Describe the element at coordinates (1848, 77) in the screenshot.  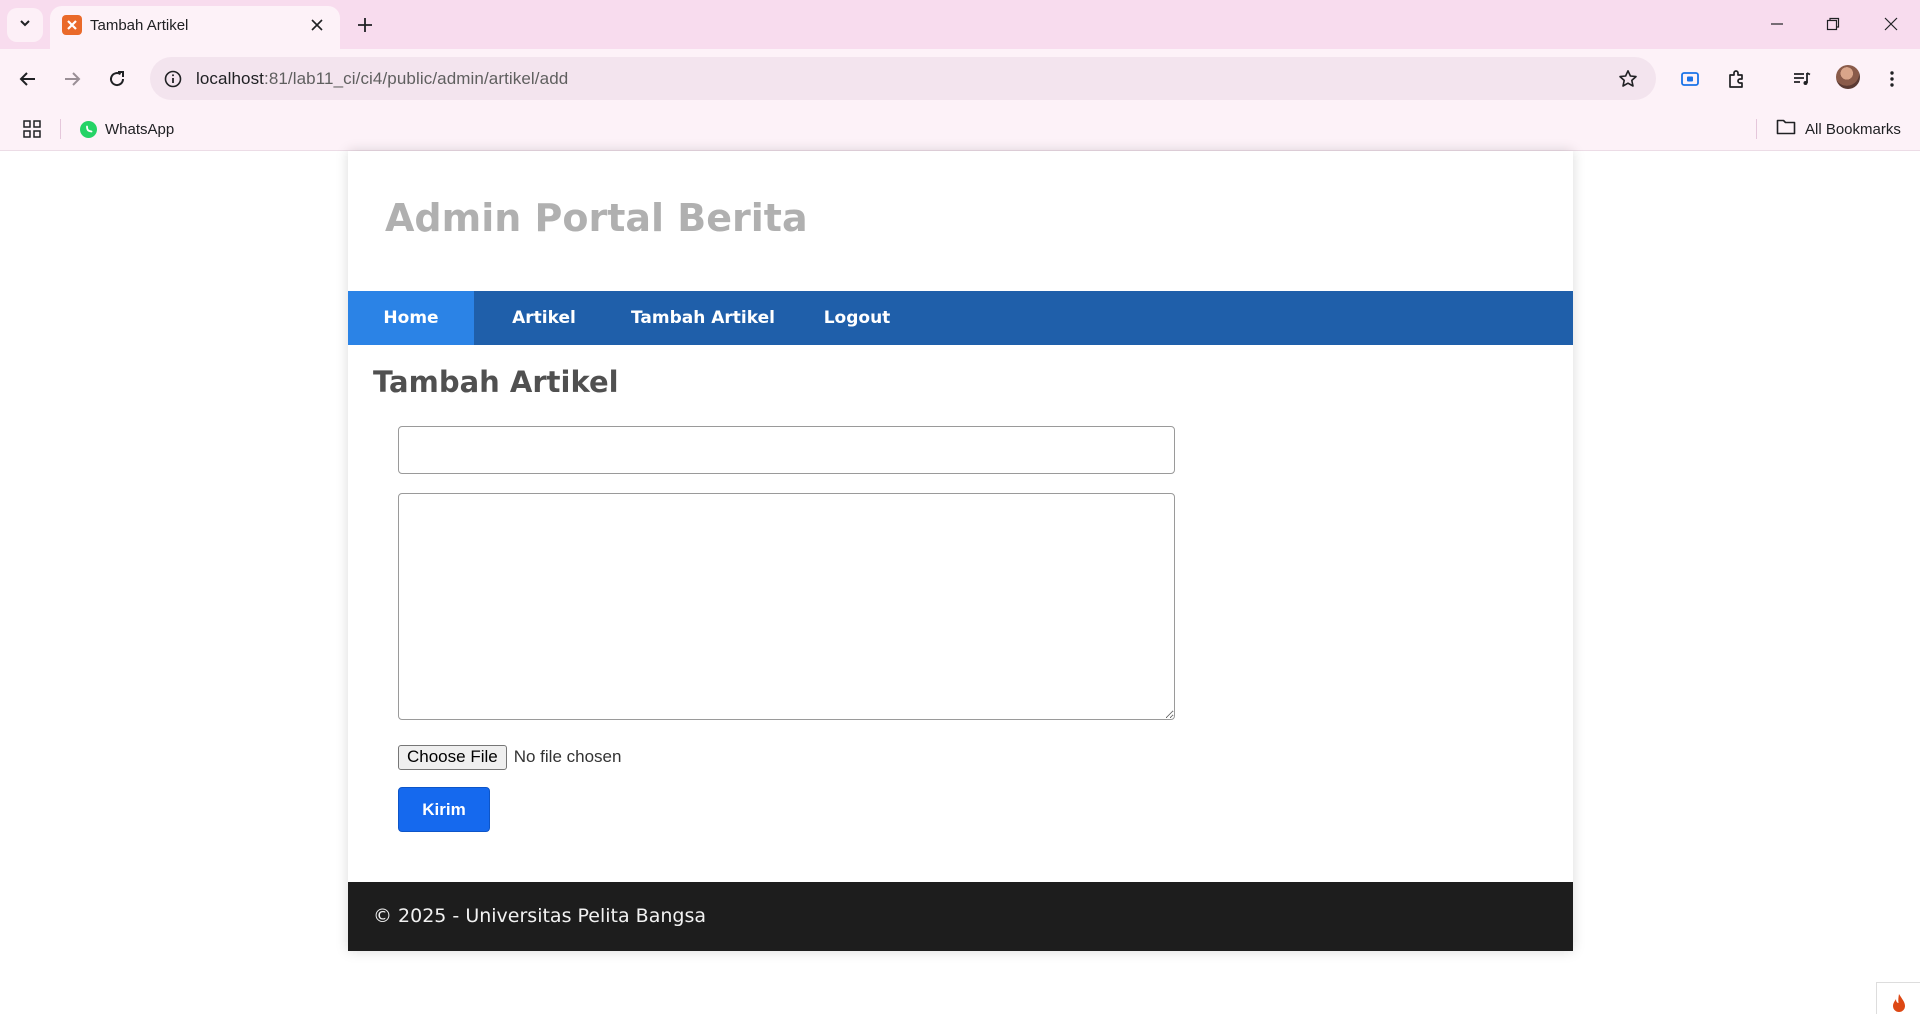
I see `profile-avatar` at that location.